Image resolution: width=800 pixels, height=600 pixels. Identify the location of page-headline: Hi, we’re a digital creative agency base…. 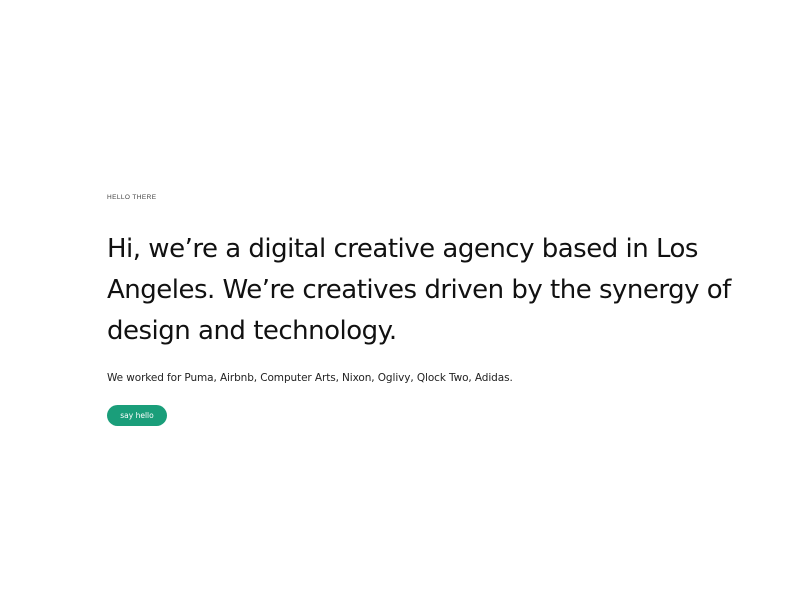
(419, 290).